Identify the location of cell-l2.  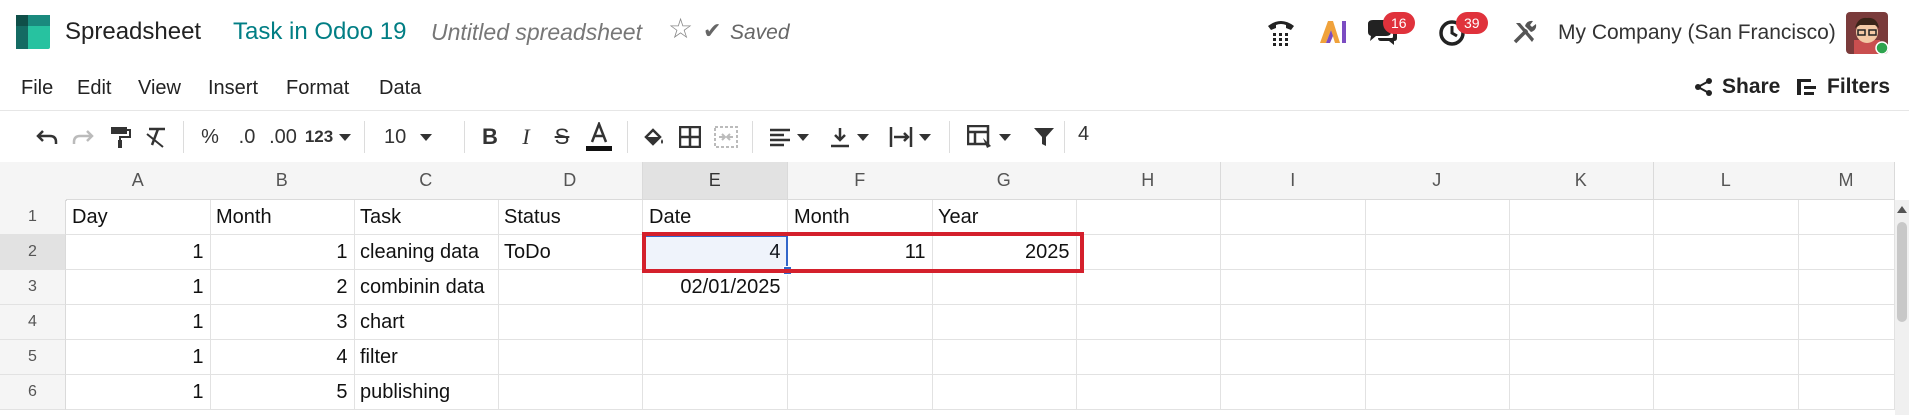
(1726, 252).